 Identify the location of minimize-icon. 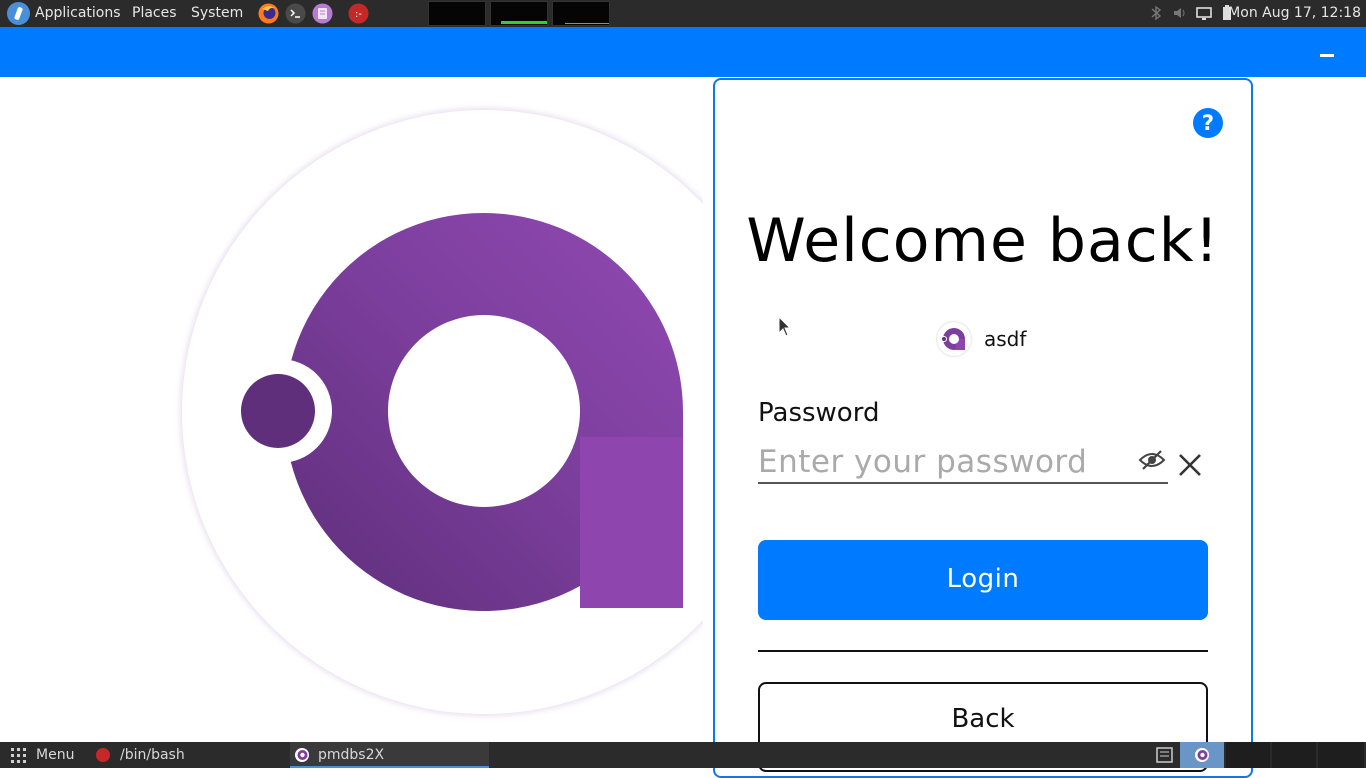
(1327, 55).